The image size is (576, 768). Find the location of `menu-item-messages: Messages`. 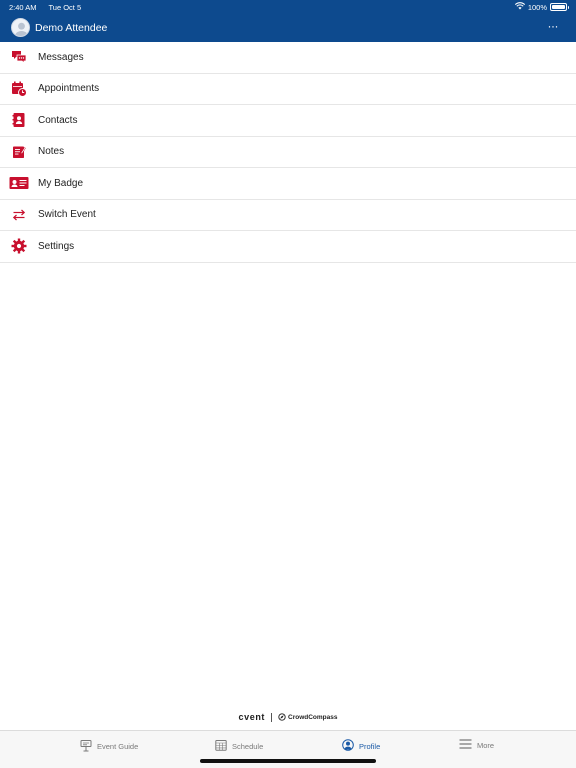

menu-item-messages: Messages is located at coordinates (288, 58).